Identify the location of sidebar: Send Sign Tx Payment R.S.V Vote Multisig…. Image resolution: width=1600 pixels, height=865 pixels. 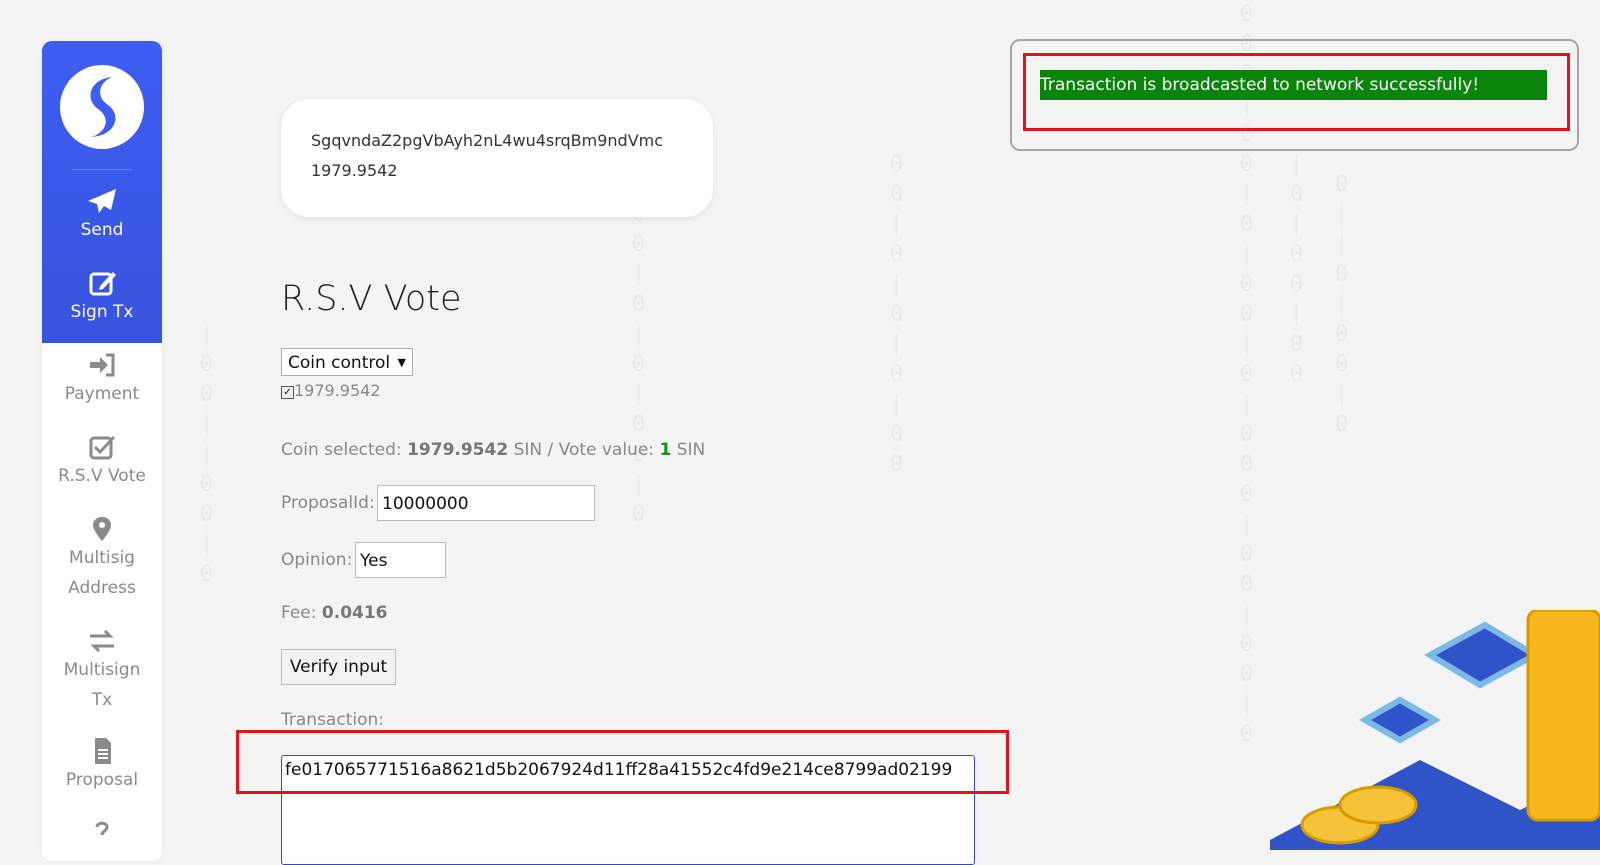
(102, 451).